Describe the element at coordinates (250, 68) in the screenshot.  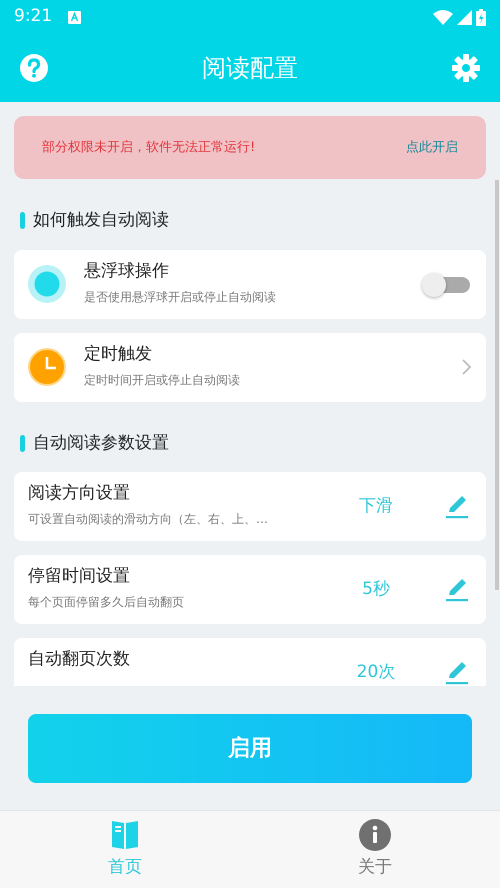
I see `app-title: 阅读配置` at that location.